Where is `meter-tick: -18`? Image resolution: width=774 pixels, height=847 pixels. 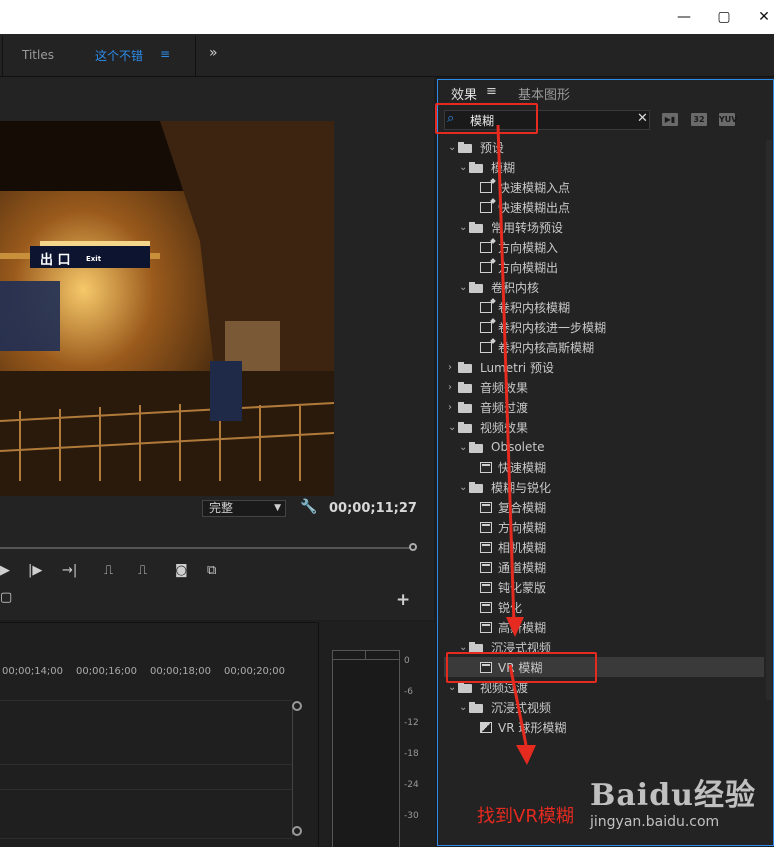 meter-tick: -18 is located at coordinates (411, 754).